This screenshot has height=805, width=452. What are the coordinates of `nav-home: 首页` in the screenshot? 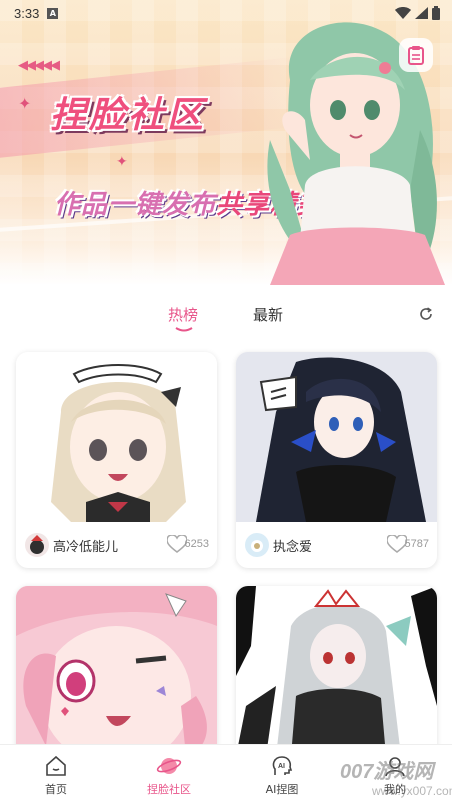 It's located at (56, 775).